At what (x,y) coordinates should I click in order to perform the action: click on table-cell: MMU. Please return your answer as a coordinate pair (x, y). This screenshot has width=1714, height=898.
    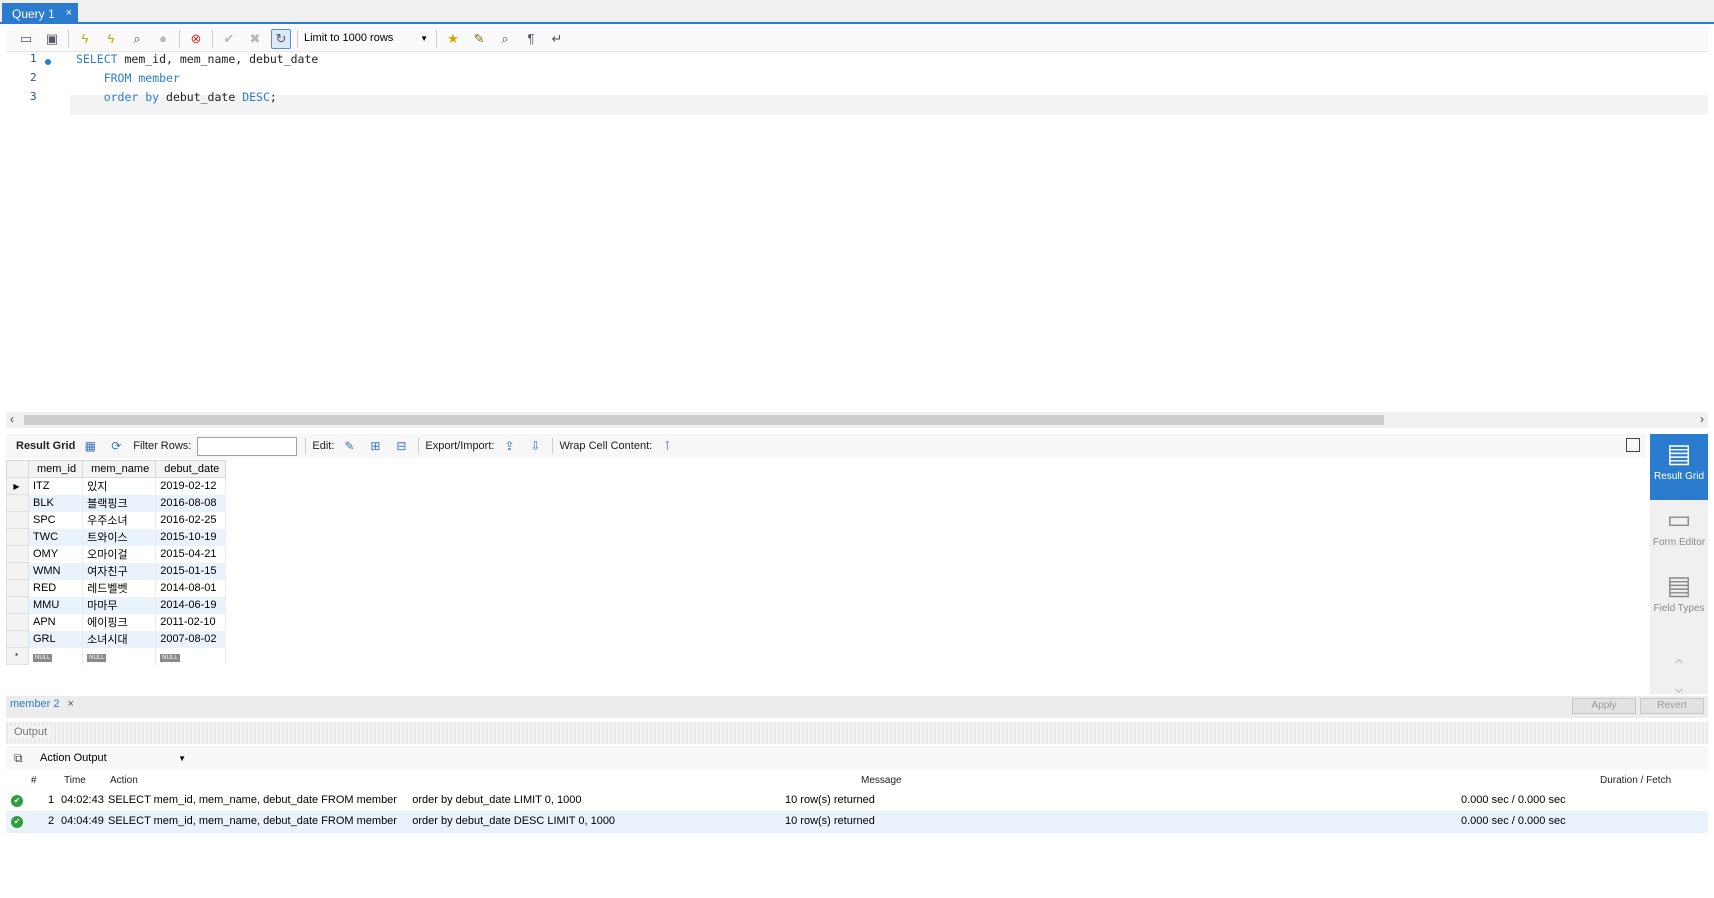
    Looking at the image, I should click on (56, 605).